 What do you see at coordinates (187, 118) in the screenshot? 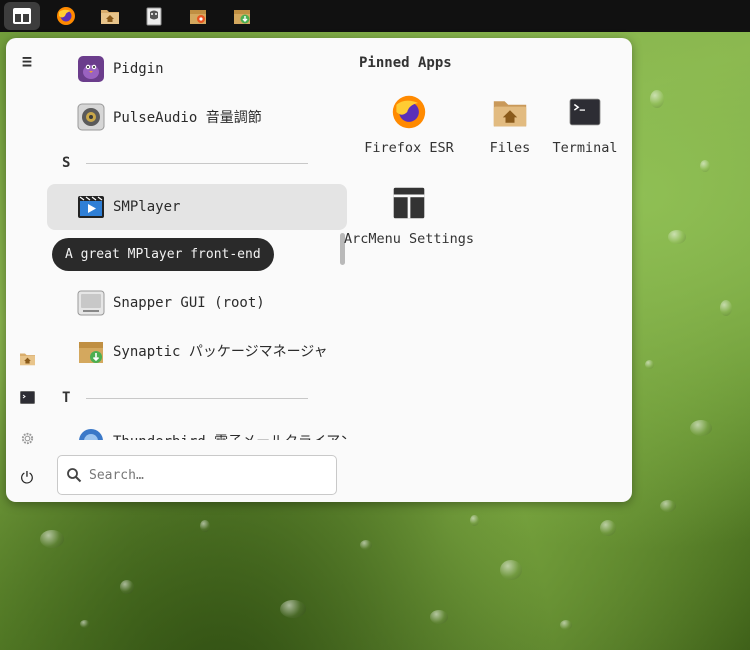
I see `app-label: PulseAudio 音量調節` at bounding box center [187, 118].